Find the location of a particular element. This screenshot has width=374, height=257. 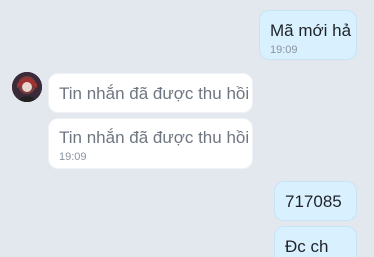

message-bubble-received: Tin nhắn đã được thu hồi is located at coordinates (150, 93).